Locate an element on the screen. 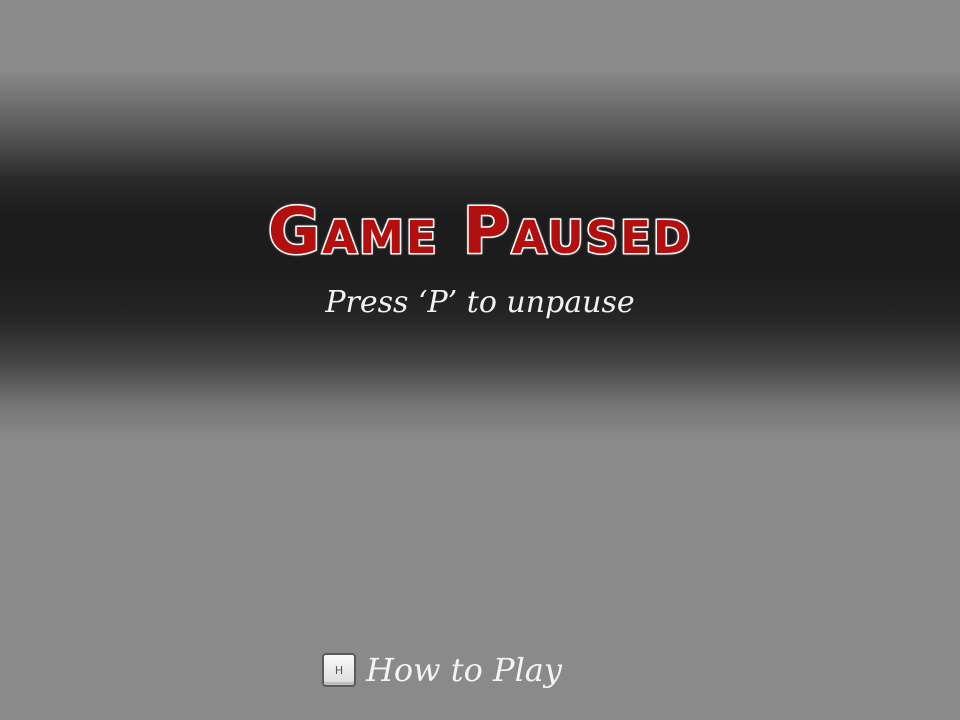 Image resolution: width=960 pixels, height=720 pixels. h-key-icon: H is located at coordinates (339, 670).